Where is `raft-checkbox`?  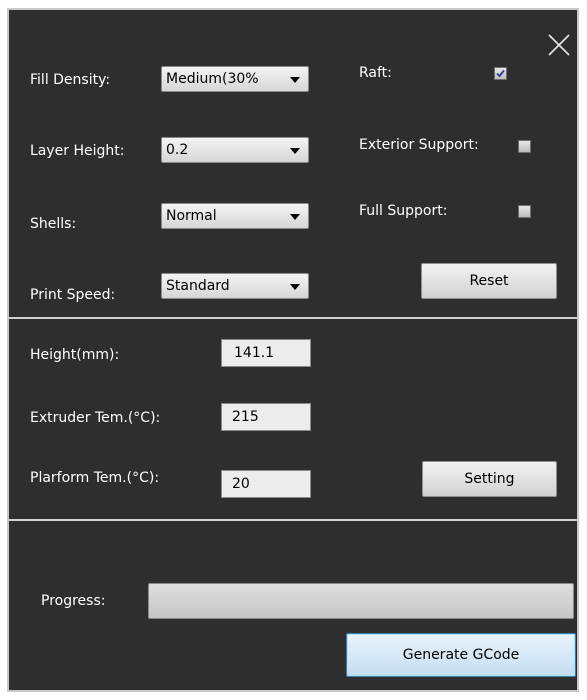 raft-checkbox is located at coordinates (500, 73).